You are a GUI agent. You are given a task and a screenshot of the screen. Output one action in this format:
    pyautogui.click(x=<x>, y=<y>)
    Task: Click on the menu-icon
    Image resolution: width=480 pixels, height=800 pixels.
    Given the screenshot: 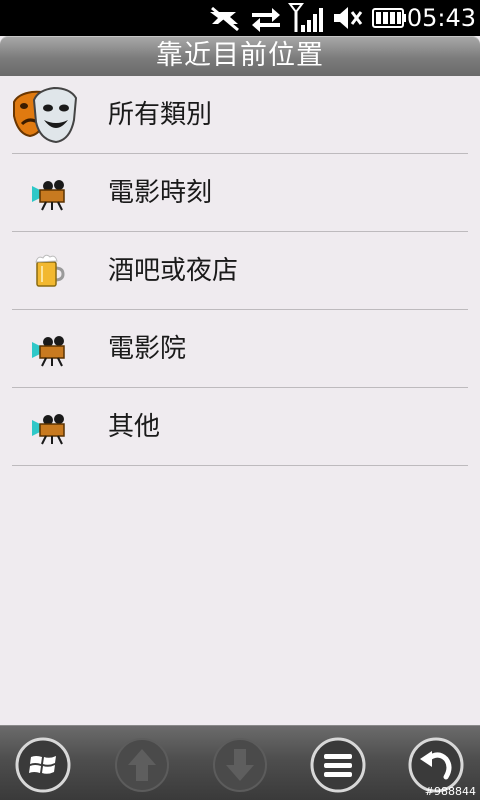 What is the action you would take?
    pyautogui.click(x=338, y=765)
    